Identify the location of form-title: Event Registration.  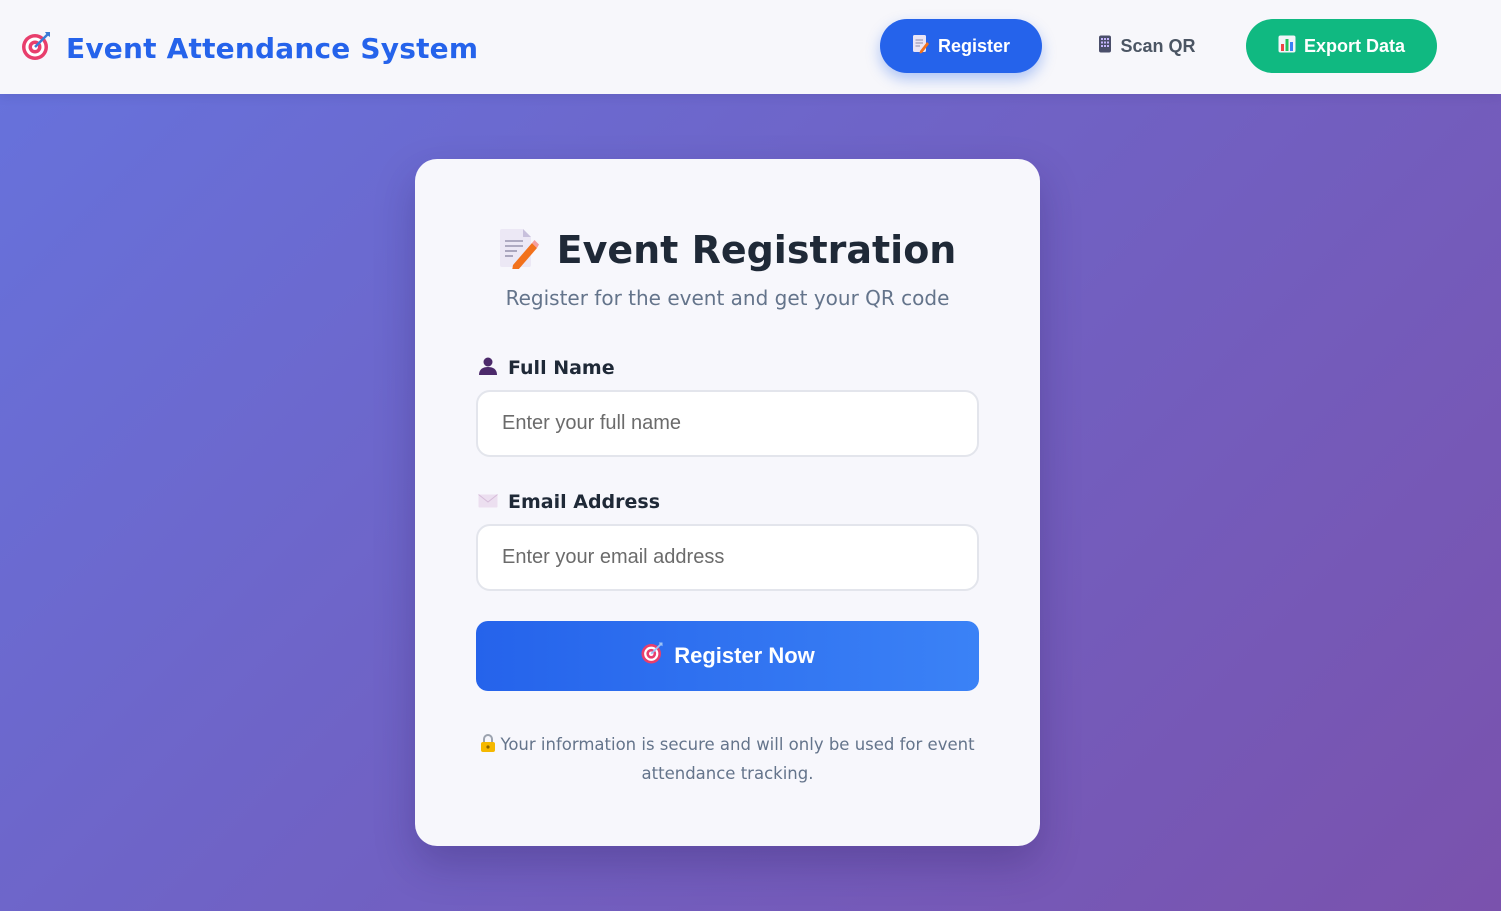
(756, 250).